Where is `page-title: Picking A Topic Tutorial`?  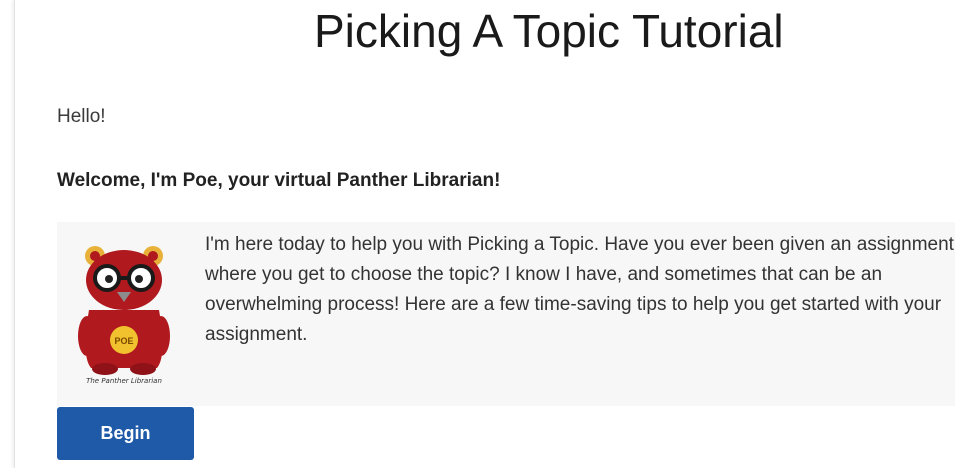 page-title: Picking A Topic Tutorial is located at coordinates (549, 31).